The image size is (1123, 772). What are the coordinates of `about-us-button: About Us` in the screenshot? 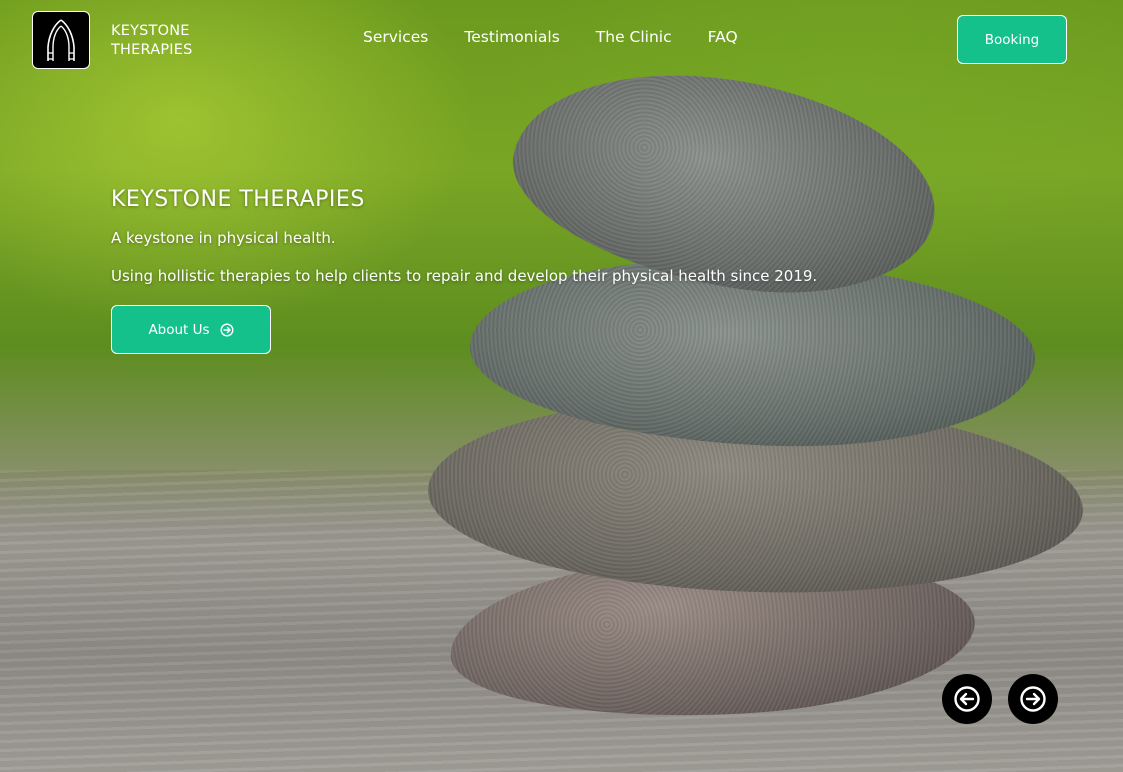 It's located at (191, 329).